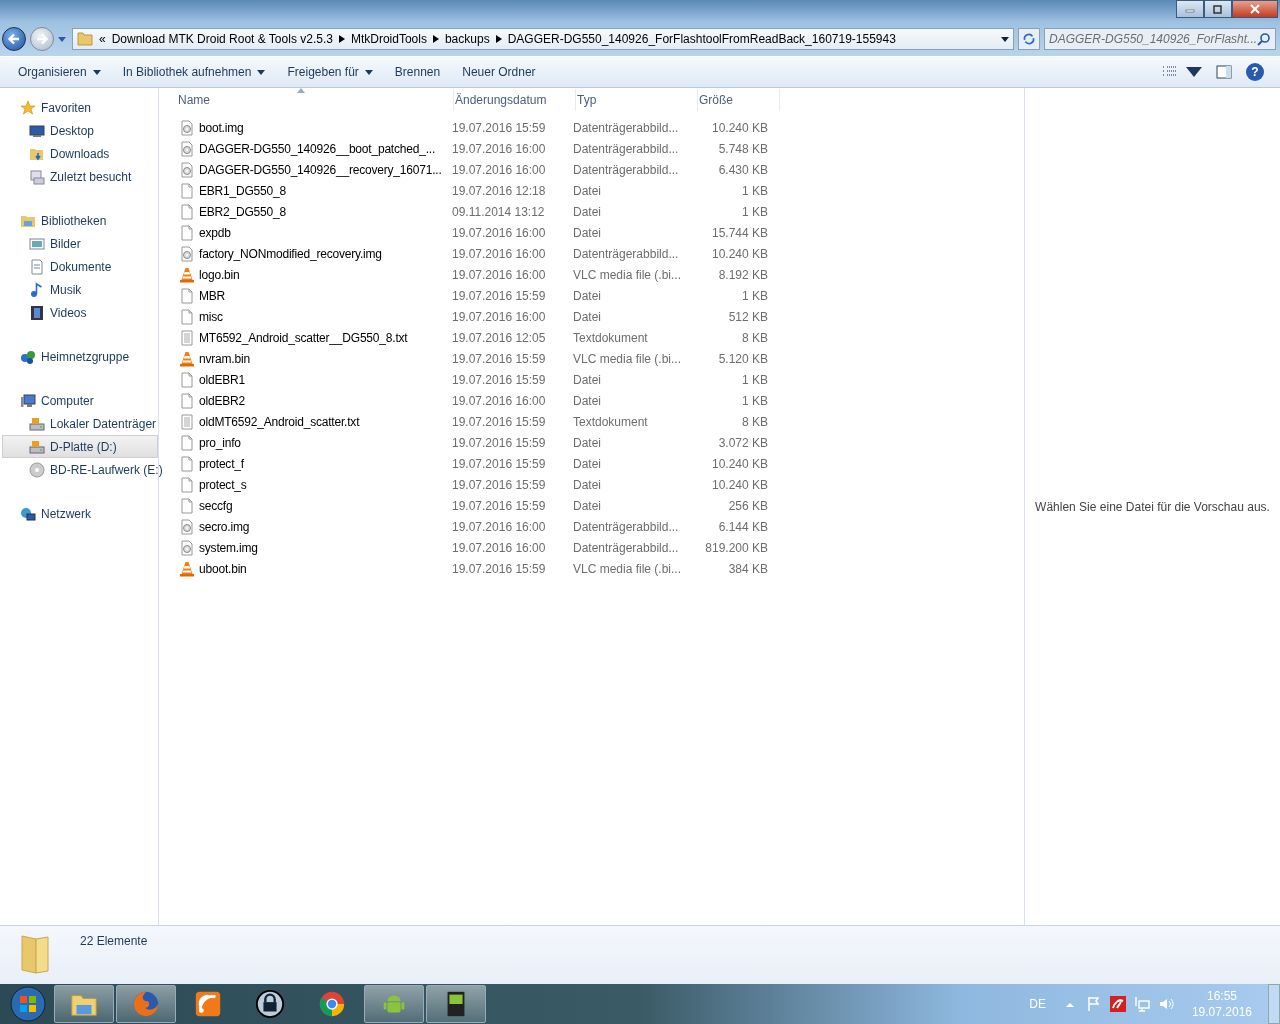 Image resolution: width=1280 pixels, height=1024 pixels. Describe the element at coordinates (79, 400) in the screenshot. I see `nav-item: Computer` at that location.